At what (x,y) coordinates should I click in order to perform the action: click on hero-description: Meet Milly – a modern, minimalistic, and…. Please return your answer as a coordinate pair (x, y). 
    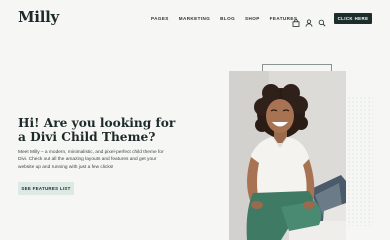
    Looking at the image, I should click on (105, 160).